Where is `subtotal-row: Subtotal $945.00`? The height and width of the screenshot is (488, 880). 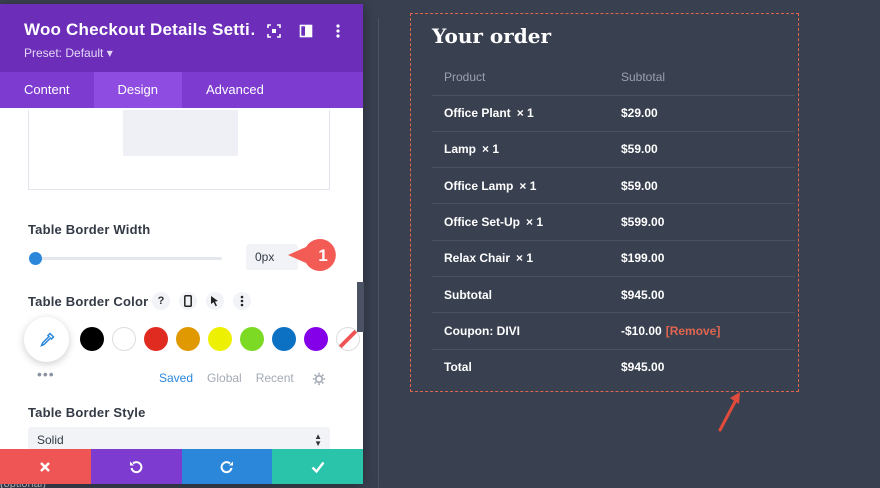 subtotal-row: Subtotal $945.00 is located at coordinates (613, 295).